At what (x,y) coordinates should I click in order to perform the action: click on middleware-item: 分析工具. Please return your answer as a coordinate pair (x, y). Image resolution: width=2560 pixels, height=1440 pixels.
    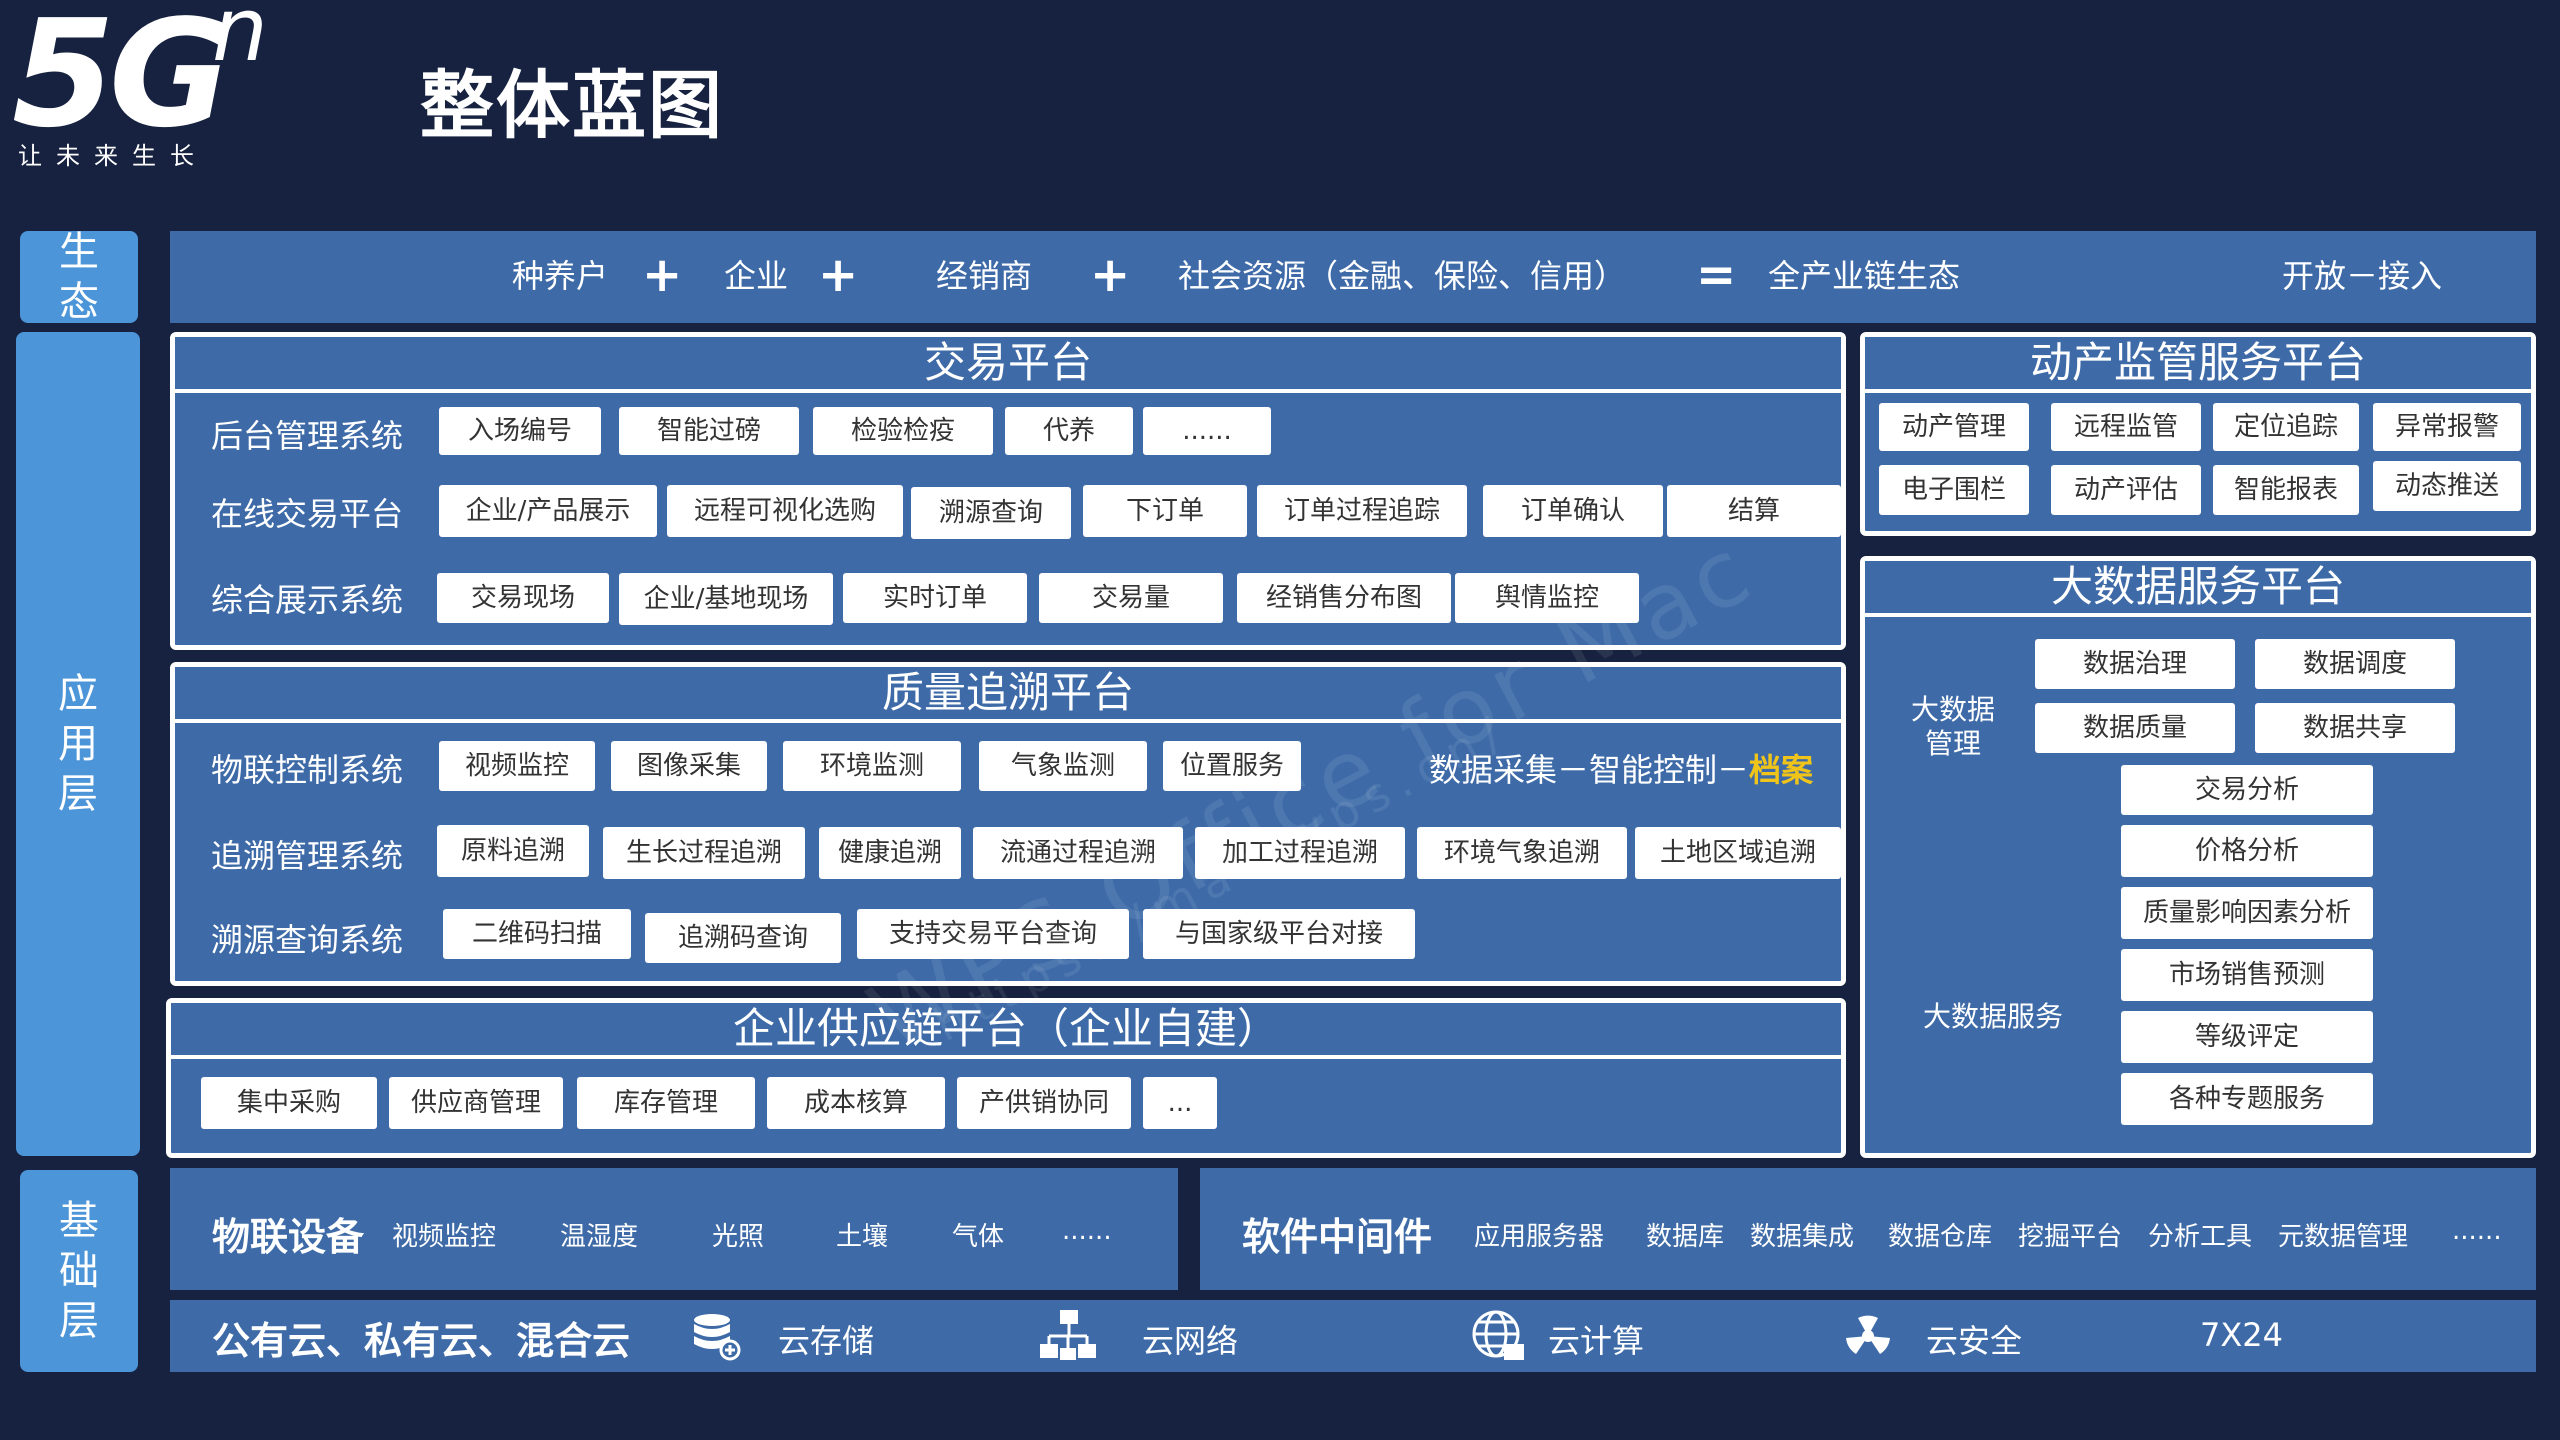
    Looking at the image, I should click on (2200, 1237).